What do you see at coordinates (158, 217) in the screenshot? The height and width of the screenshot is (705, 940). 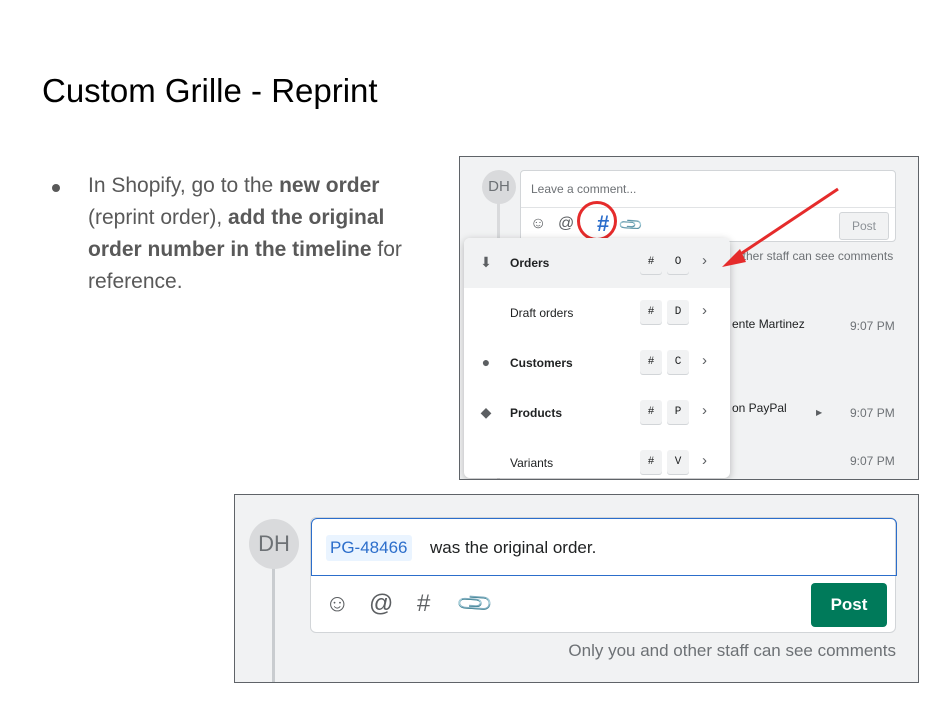 I see `bullet-text-part: (reprint order),` at bounding box center [158, 217].